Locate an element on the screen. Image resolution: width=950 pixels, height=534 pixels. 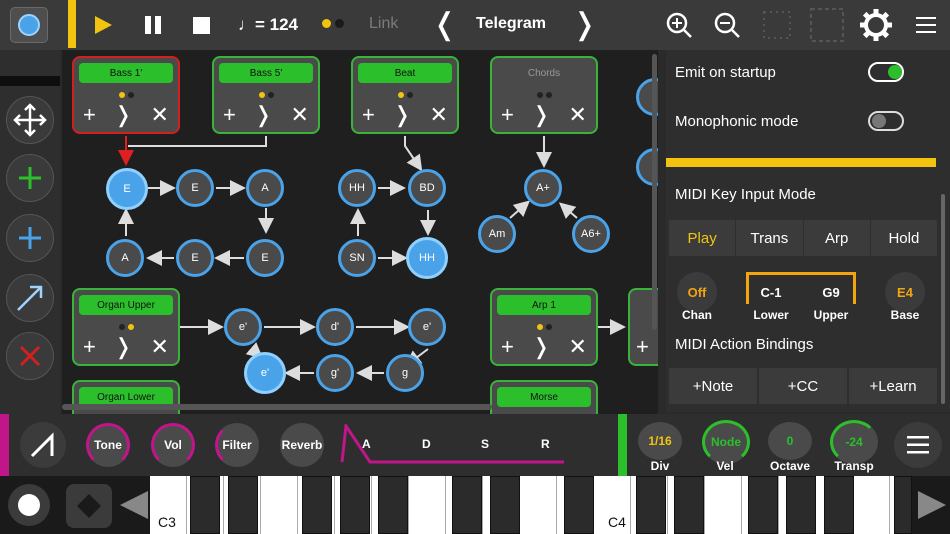
song-title: Telegram is located at coordinates (511, 24).